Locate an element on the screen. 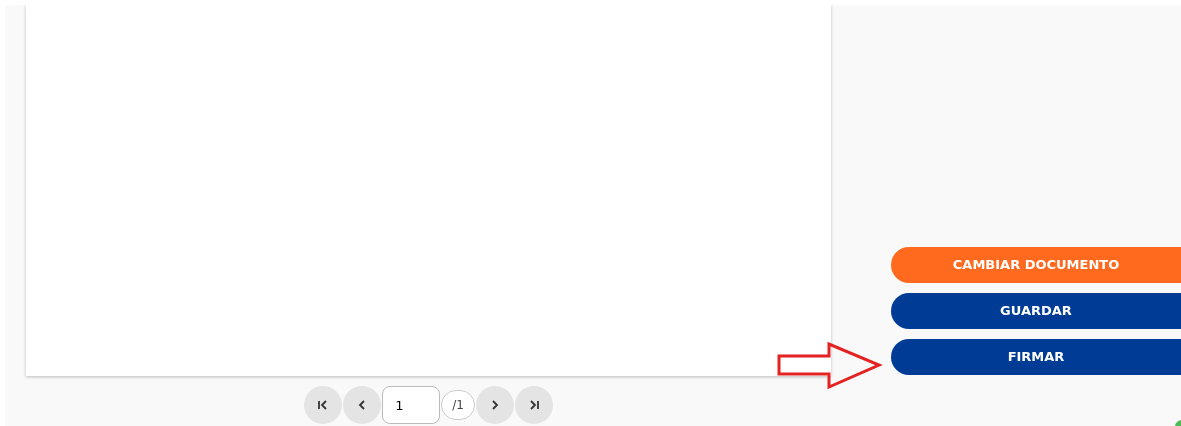  action-button: GUARDAR is located at coordinates (1036, 311).